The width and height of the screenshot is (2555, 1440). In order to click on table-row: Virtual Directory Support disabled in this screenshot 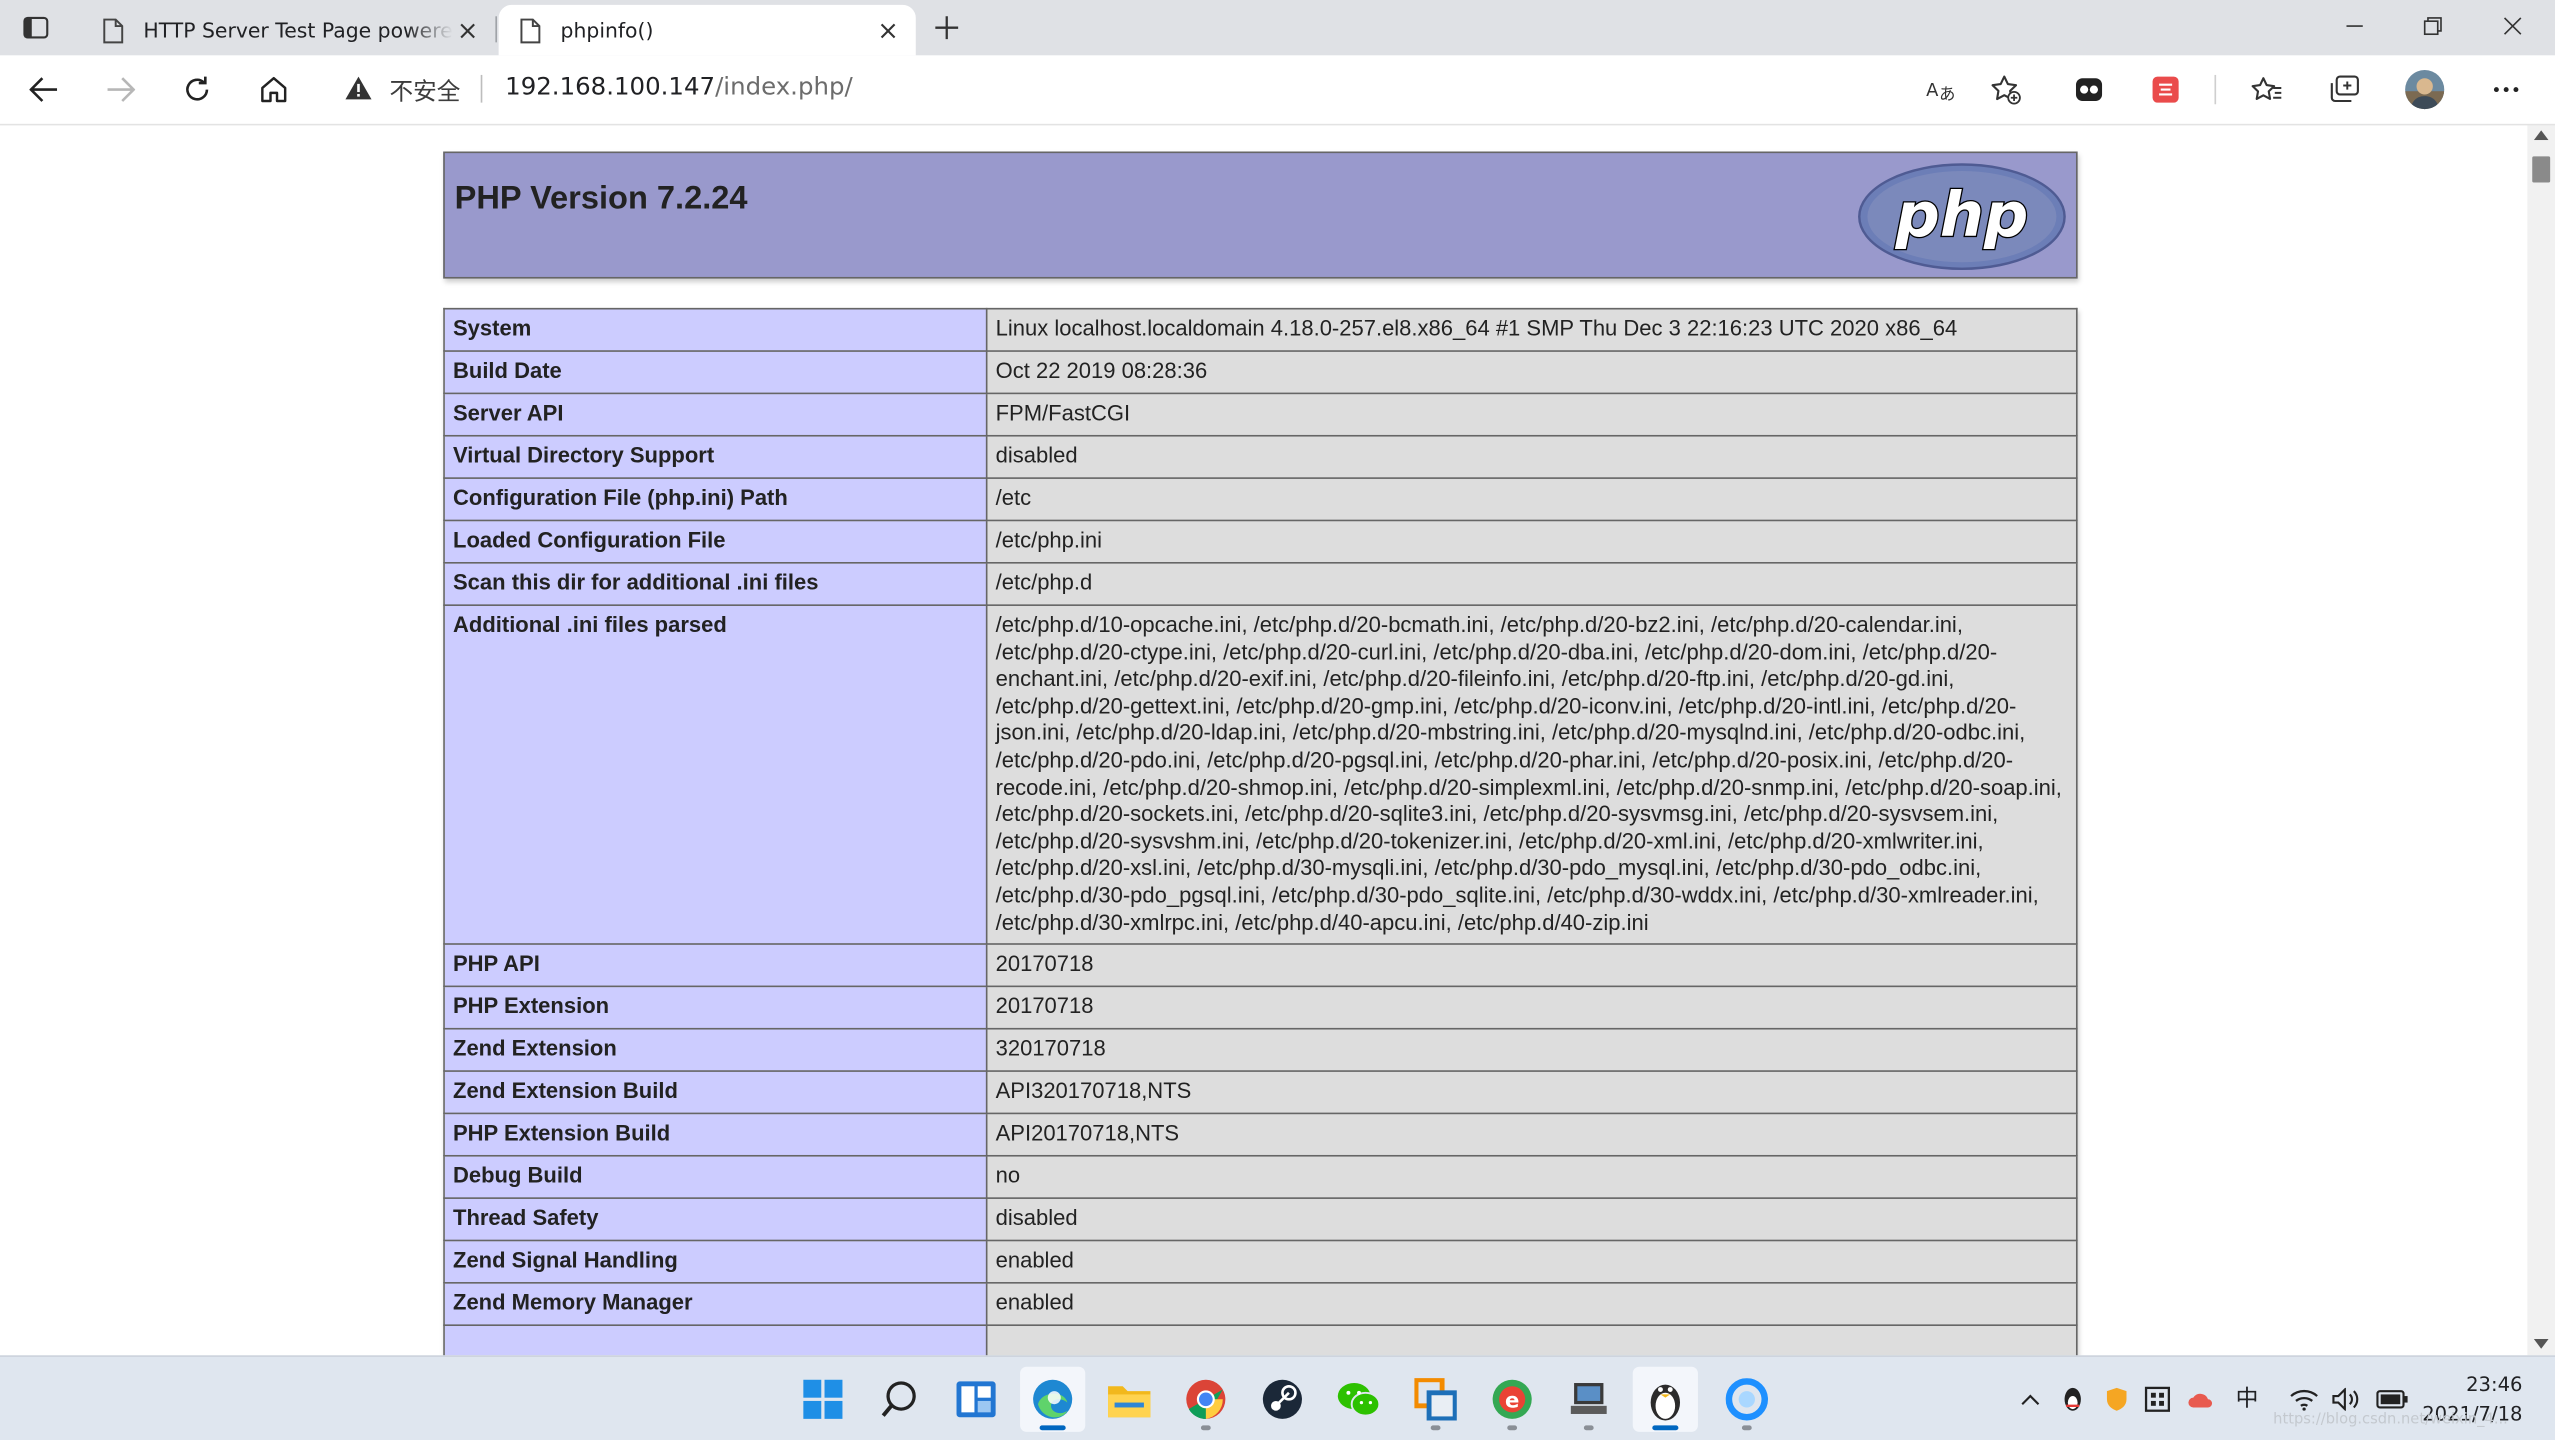, I will do `click(1260, 456)`.